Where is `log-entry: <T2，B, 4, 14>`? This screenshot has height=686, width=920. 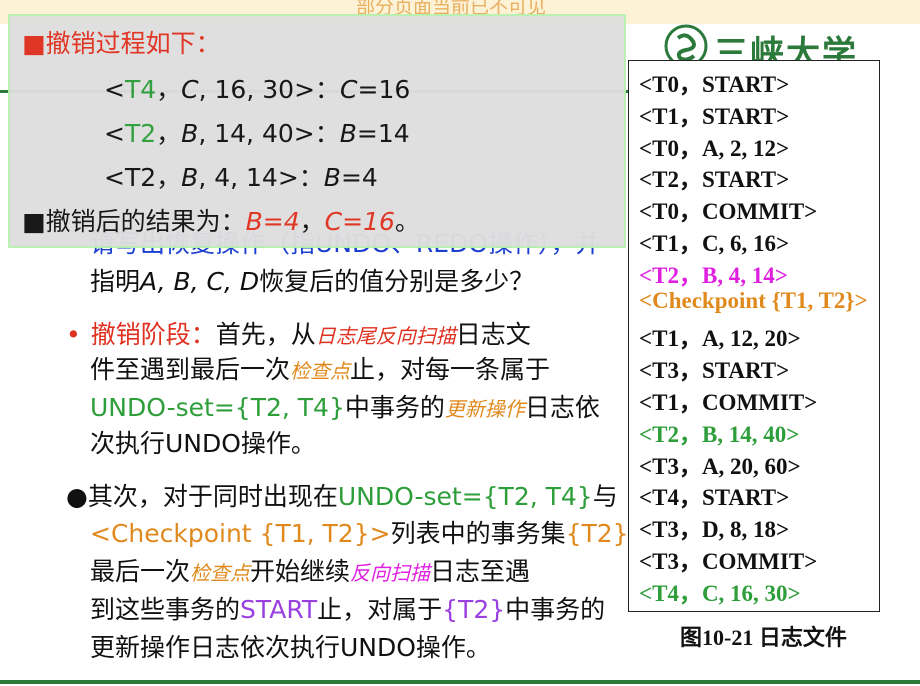
log-entry: <T2，B, 4, 14> is located at coordinates (713, 275).